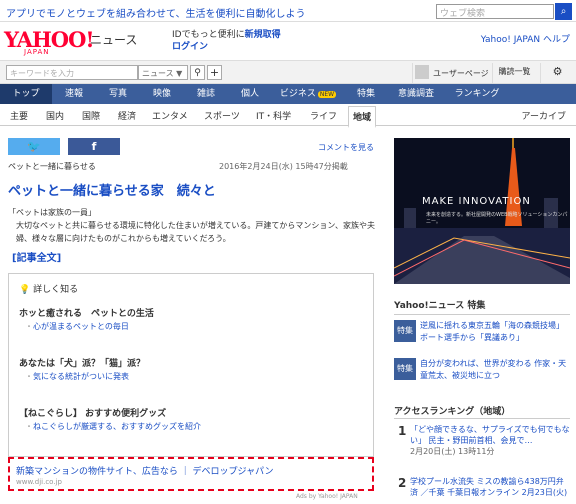 This screenshot has width=576, height=504. Describe the element at coordinates (461, 73) in the screenshot. I see `user-page-label: ユーザーページ` at that location.